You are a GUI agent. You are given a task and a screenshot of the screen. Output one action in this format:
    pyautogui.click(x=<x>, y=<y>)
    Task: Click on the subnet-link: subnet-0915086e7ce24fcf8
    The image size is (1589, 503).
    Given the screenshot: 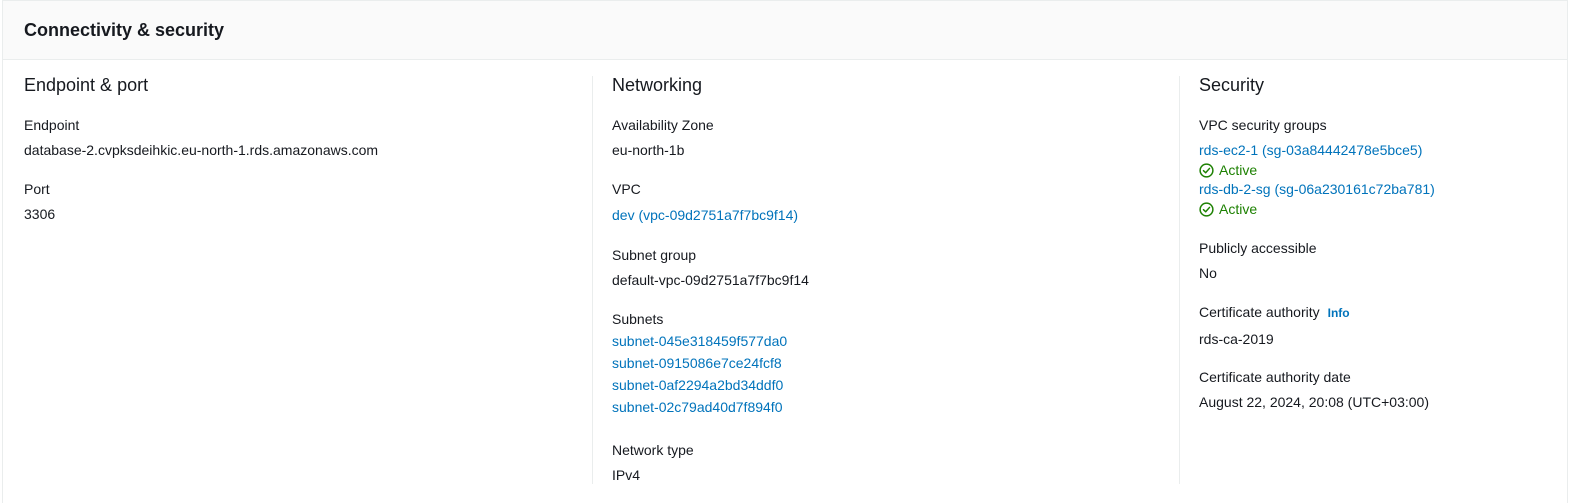 What is the action you would take?
    pyautogui.click(x=699, y=363)
    